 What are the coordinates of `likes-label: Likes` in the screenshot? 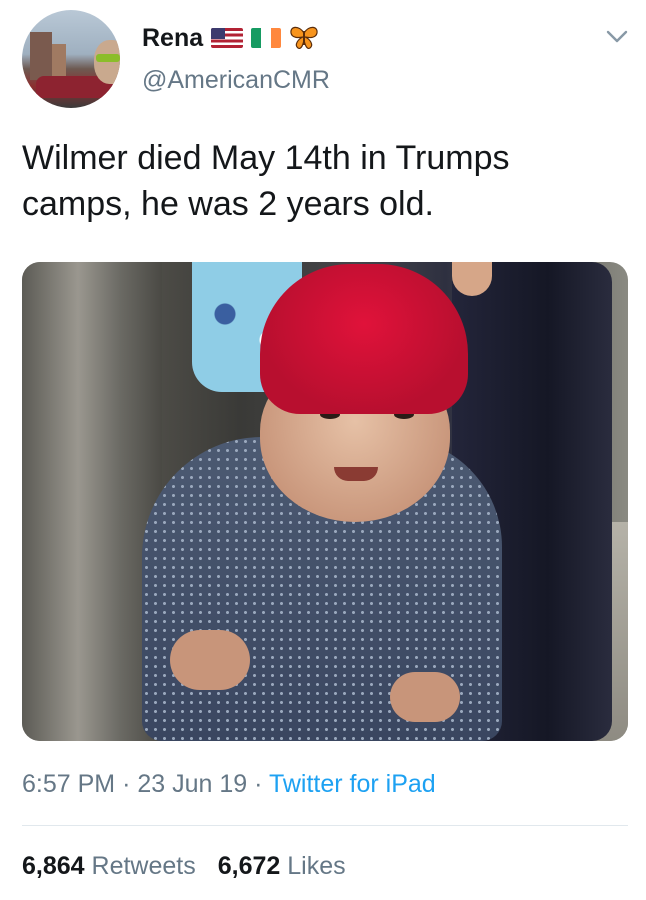 It's located at (316, 866).